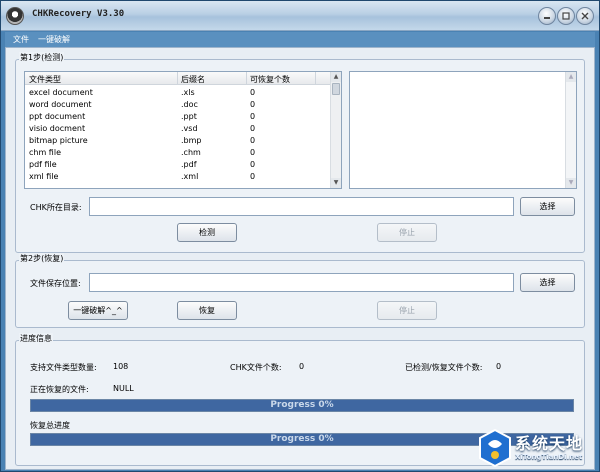 The height and width of the screenshot is (472, 600). Describe the element at coordinates (55, 283) in the screenshot. I see `save-location-label: 文件保存位置:` at that location.